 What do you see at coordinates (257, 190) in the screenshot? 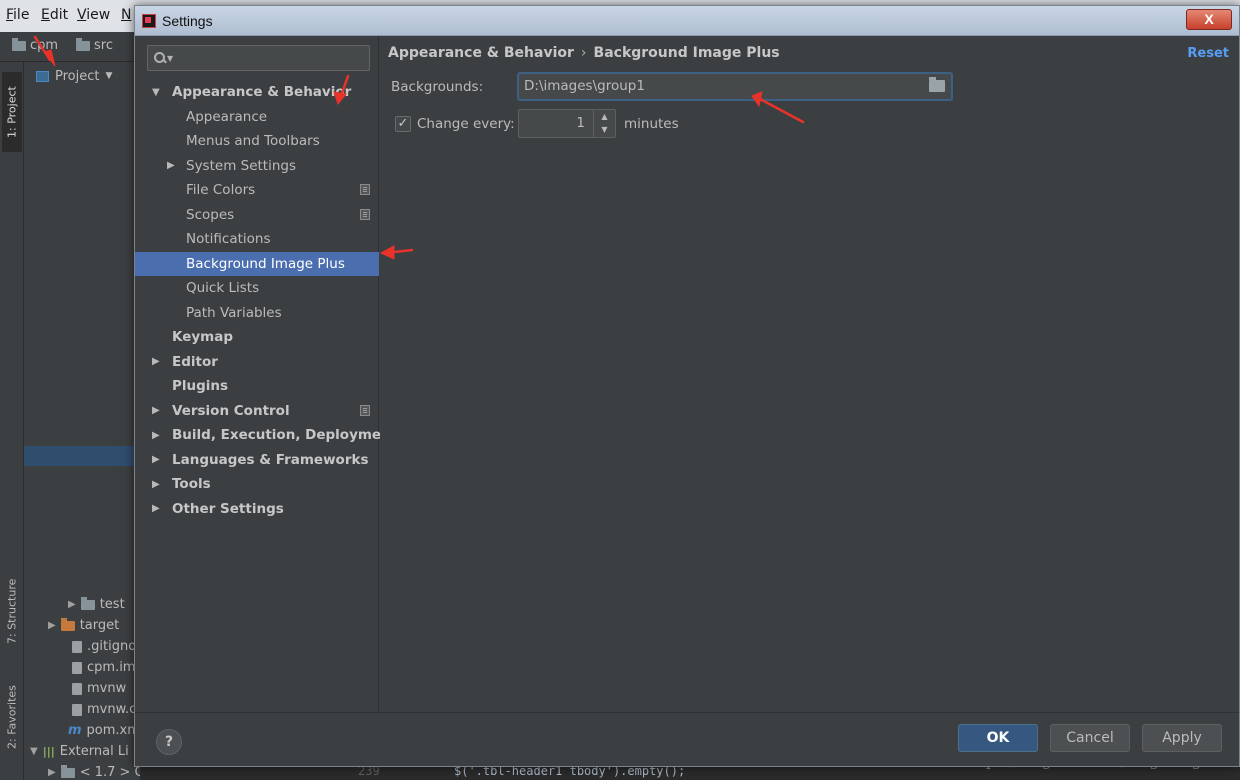
I see `settings-tree-item: File Colors` at bounding box center [257, 190].